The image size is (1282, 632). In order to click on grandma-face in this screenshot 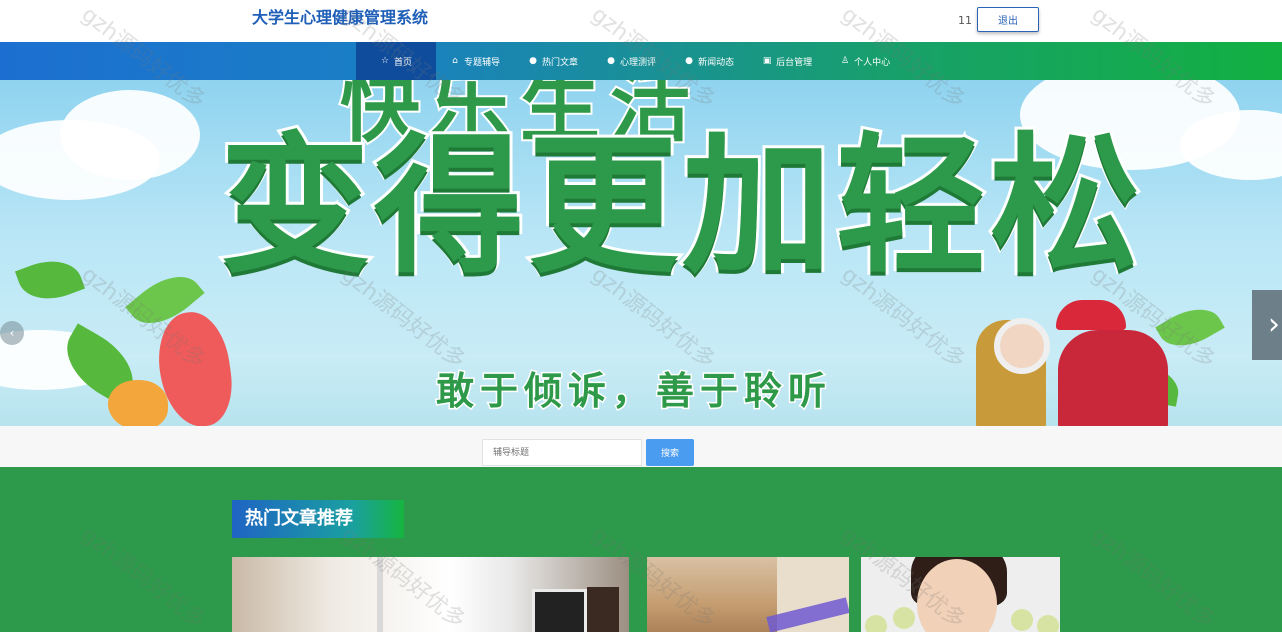, I will do `click(1022, 346)`.